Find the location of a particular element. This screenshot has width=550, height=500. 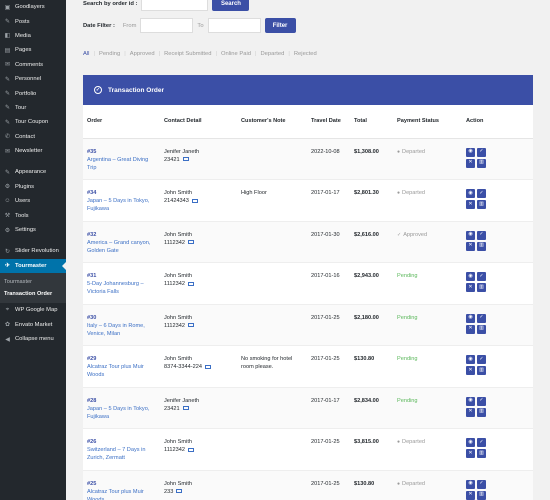

sidebar-item-personnel: ✎ Personnel is located at coordinates (33, 79).